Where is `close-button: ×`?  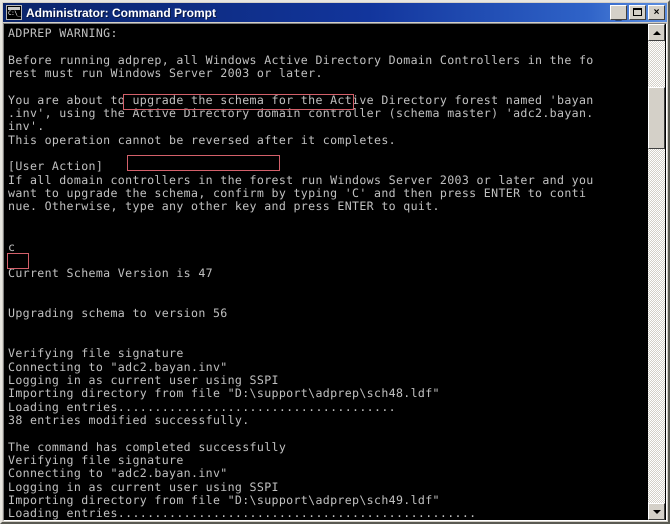 close-button: × is located at coordinates (656, 12).